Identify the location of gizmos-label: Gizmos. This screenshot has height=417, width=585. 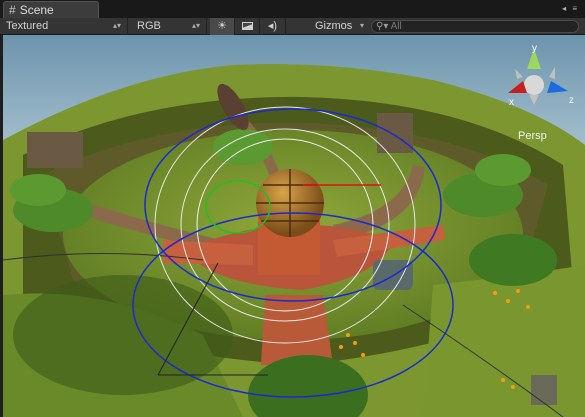
(334, 26).